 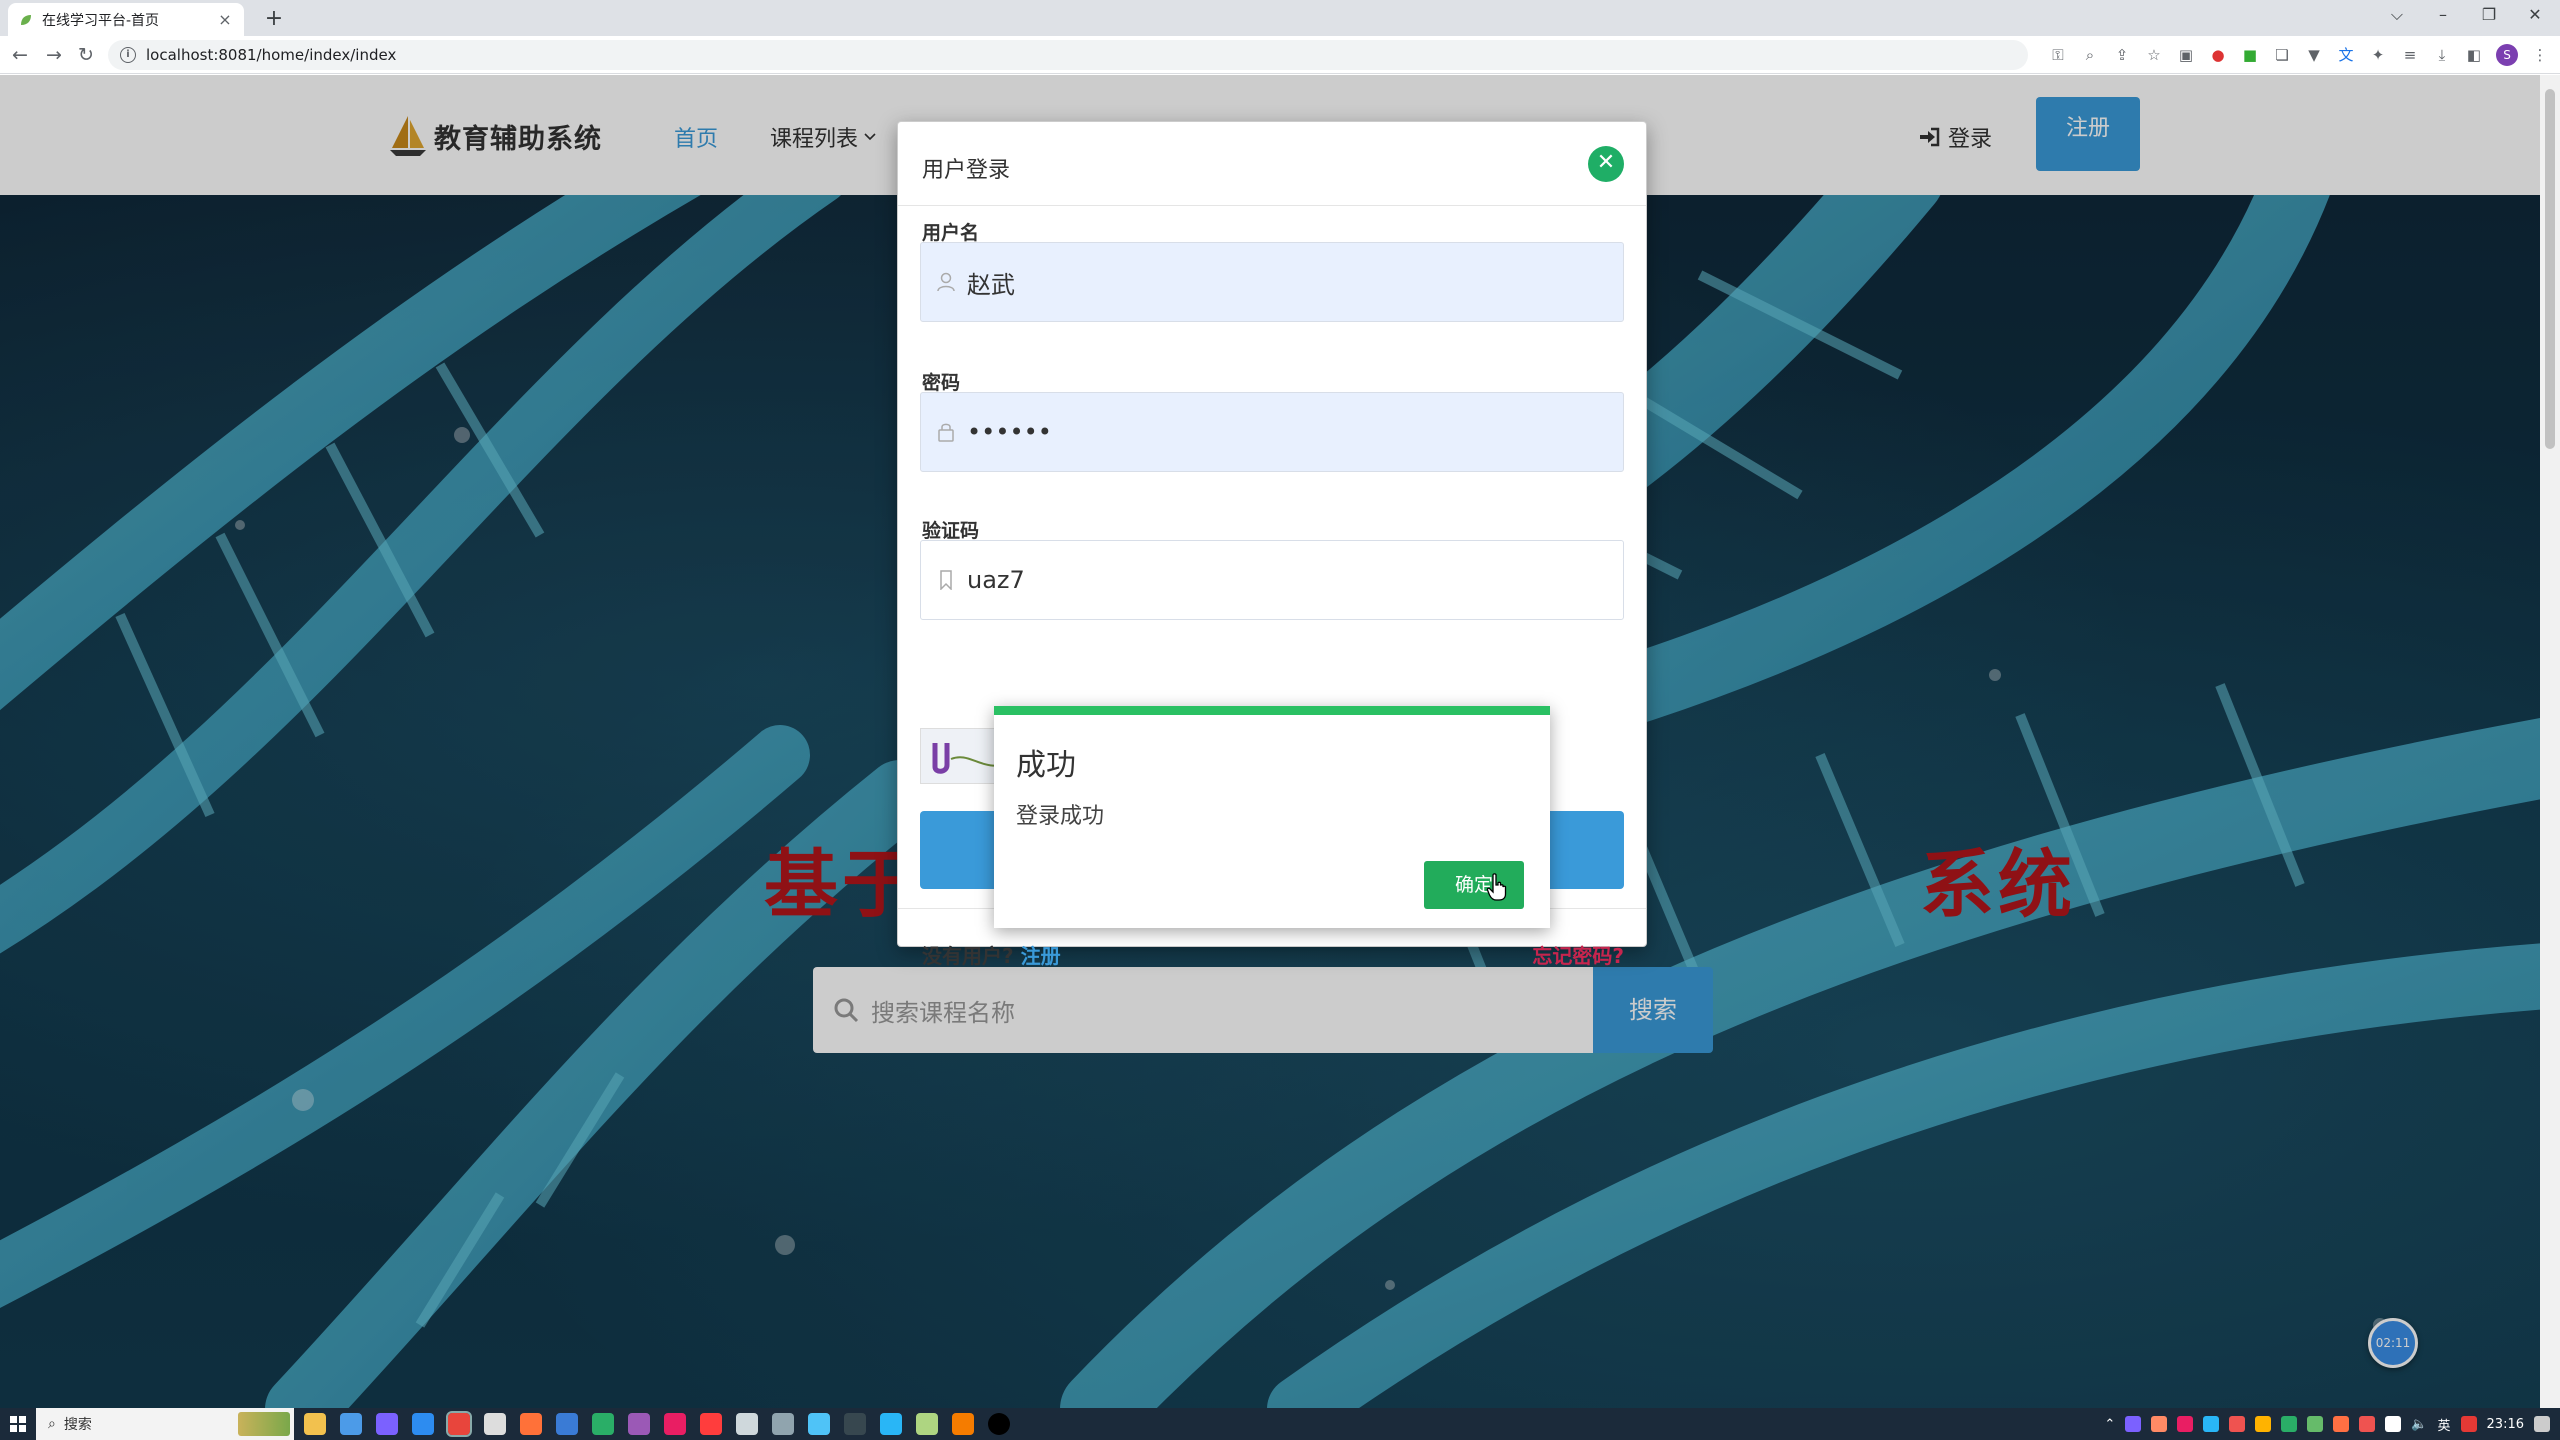 I want to click on no-account-label: 没有用户?, so click(x=968, y=956).